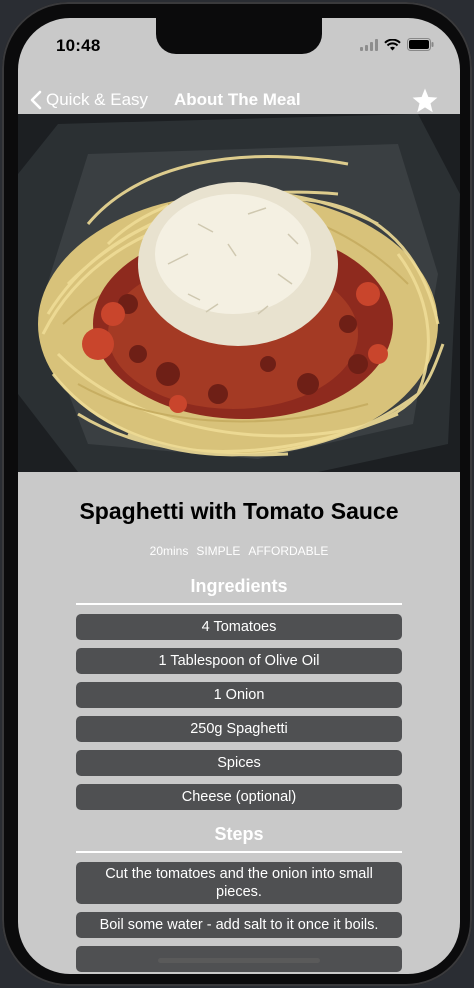 The image size is (474, 988). What do you see at coordinates (239, 834) in the screenshot?
I see `steps-heading: Steps` at bounding box center [239, 834].